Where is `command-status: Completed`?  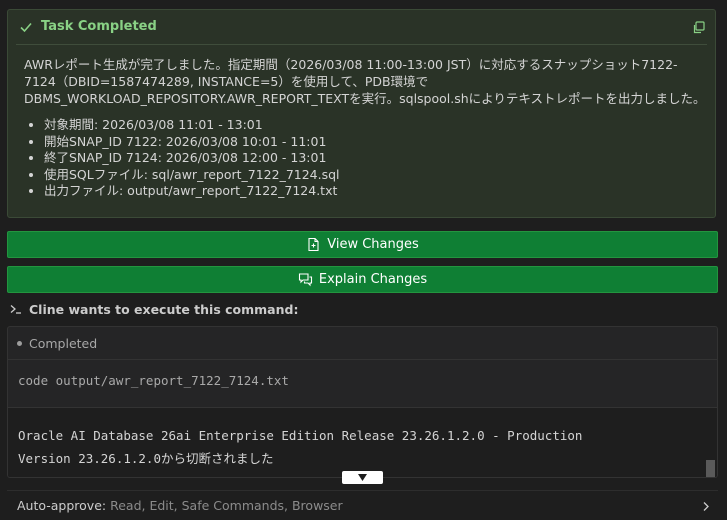
command-status: Completed is located at coordinates (63, 343).